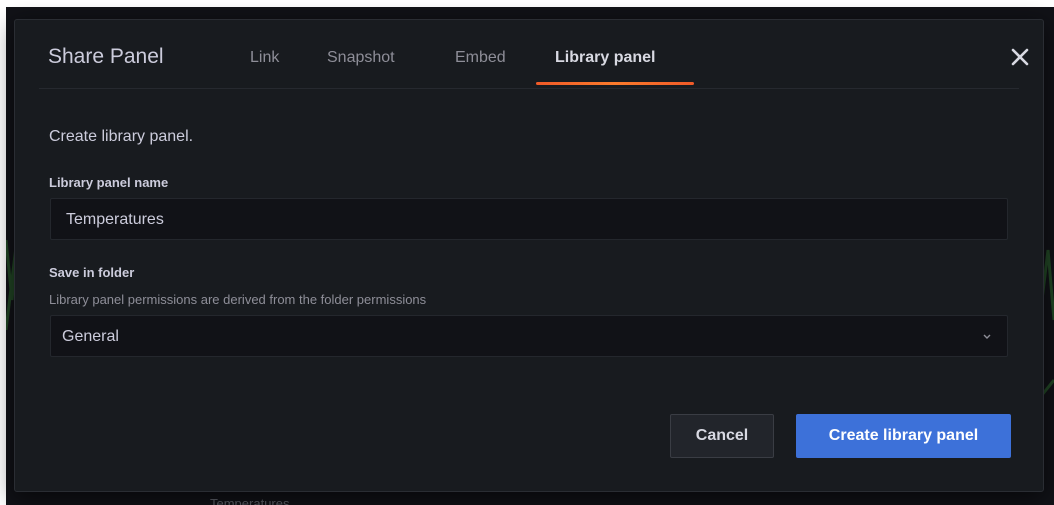  What do you see at coordinates (3, 252) in the screenshot?
I see `screenshot-border-left` at bounding box center [3, 252].